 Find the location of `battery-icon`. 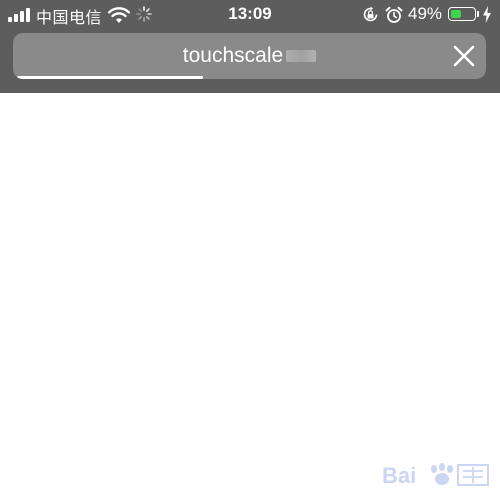

battery-icon is located at coordinates (462, 14).